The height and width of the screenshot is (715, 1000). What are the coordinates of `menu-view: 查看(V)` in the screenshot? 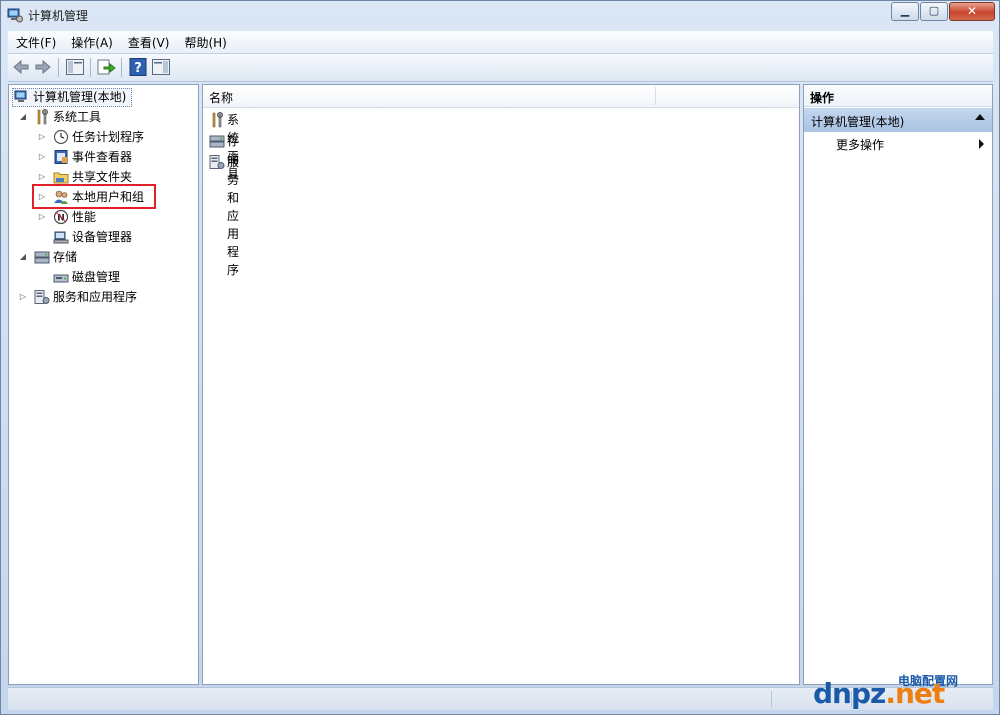 It's located at (148, 42).